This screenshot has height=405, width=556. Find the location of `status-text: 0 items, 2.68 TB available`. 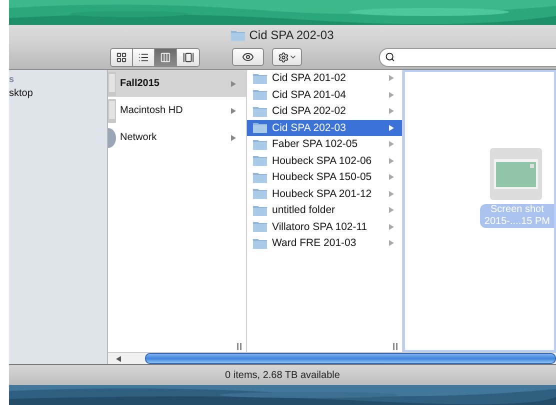

status-text: 0 items, 2.68 TB available is located at coordinates (282, 375).